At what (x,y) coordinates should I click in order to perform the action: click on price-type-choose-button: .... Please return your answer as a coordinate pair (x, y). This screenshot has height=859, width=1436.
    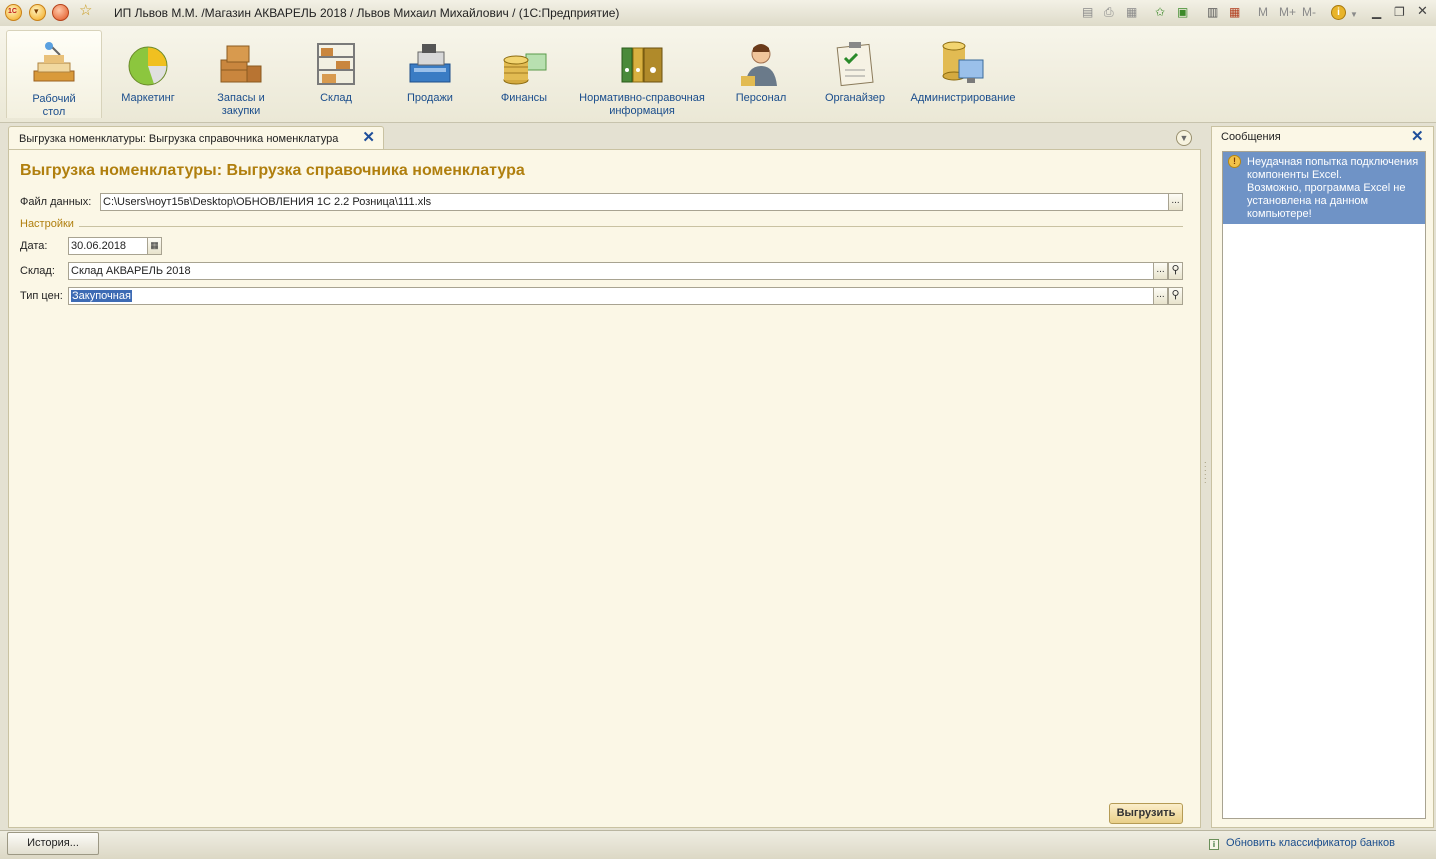
    Looking at the image, I should click on (1160, 296).